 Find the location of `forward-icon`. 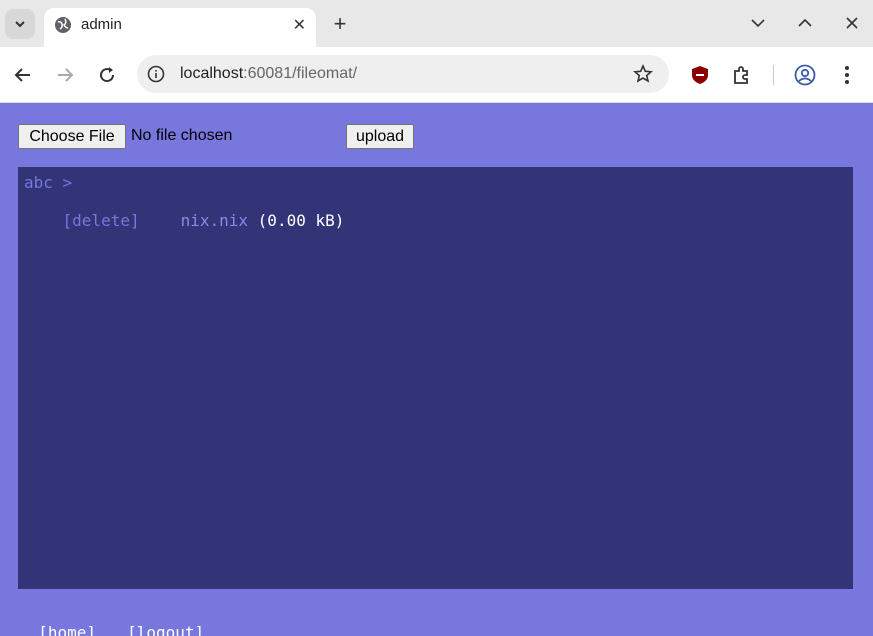

forward-icon is located at coordinates (65, 75).